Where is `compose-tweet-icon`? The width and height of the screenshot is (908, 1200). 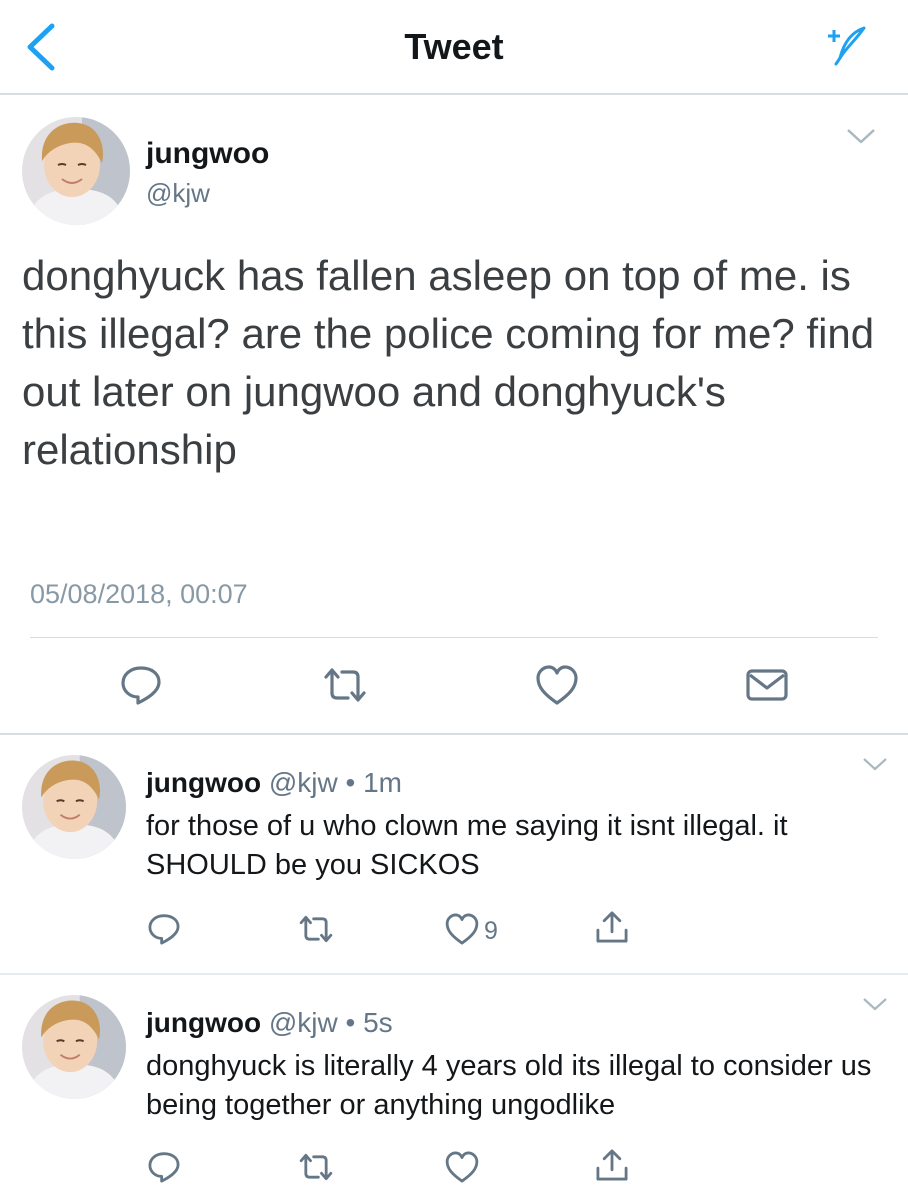
compose-tweet-icon is located at coordinates (845, 45).